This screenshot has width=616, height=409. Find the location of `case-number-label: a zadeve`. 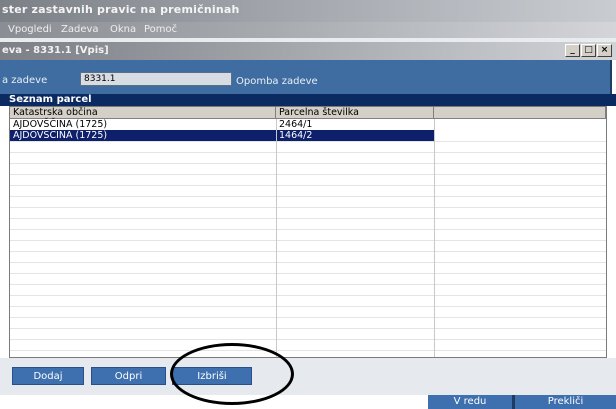

case-number-label: a zadeve is located at coordinates (25, 80).